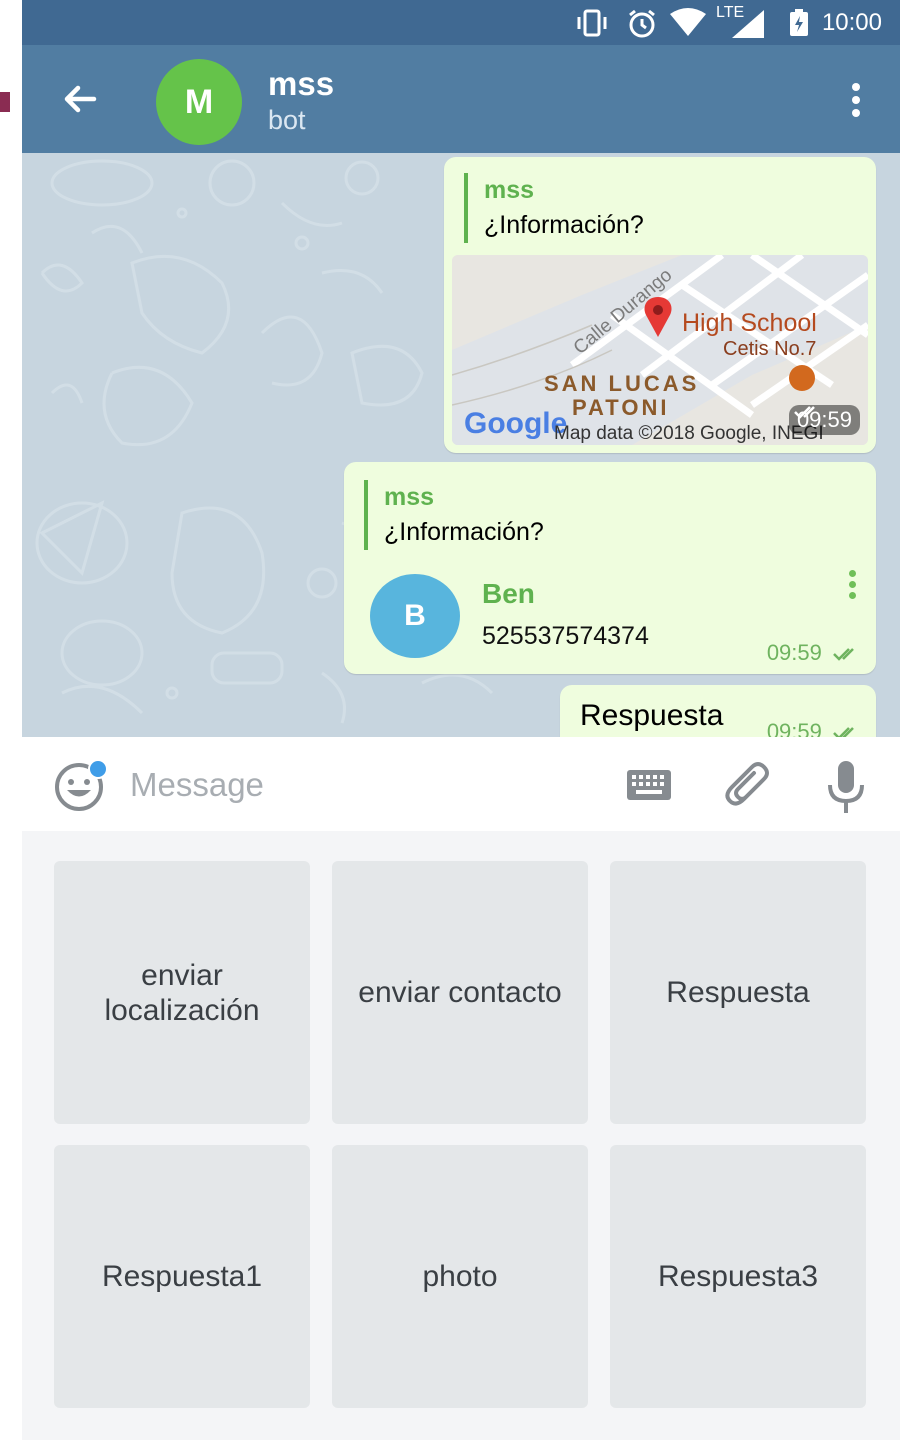 The height and width of the screenshot is (1440, 900). I want to click on more-options-icon, so click(856, 101).